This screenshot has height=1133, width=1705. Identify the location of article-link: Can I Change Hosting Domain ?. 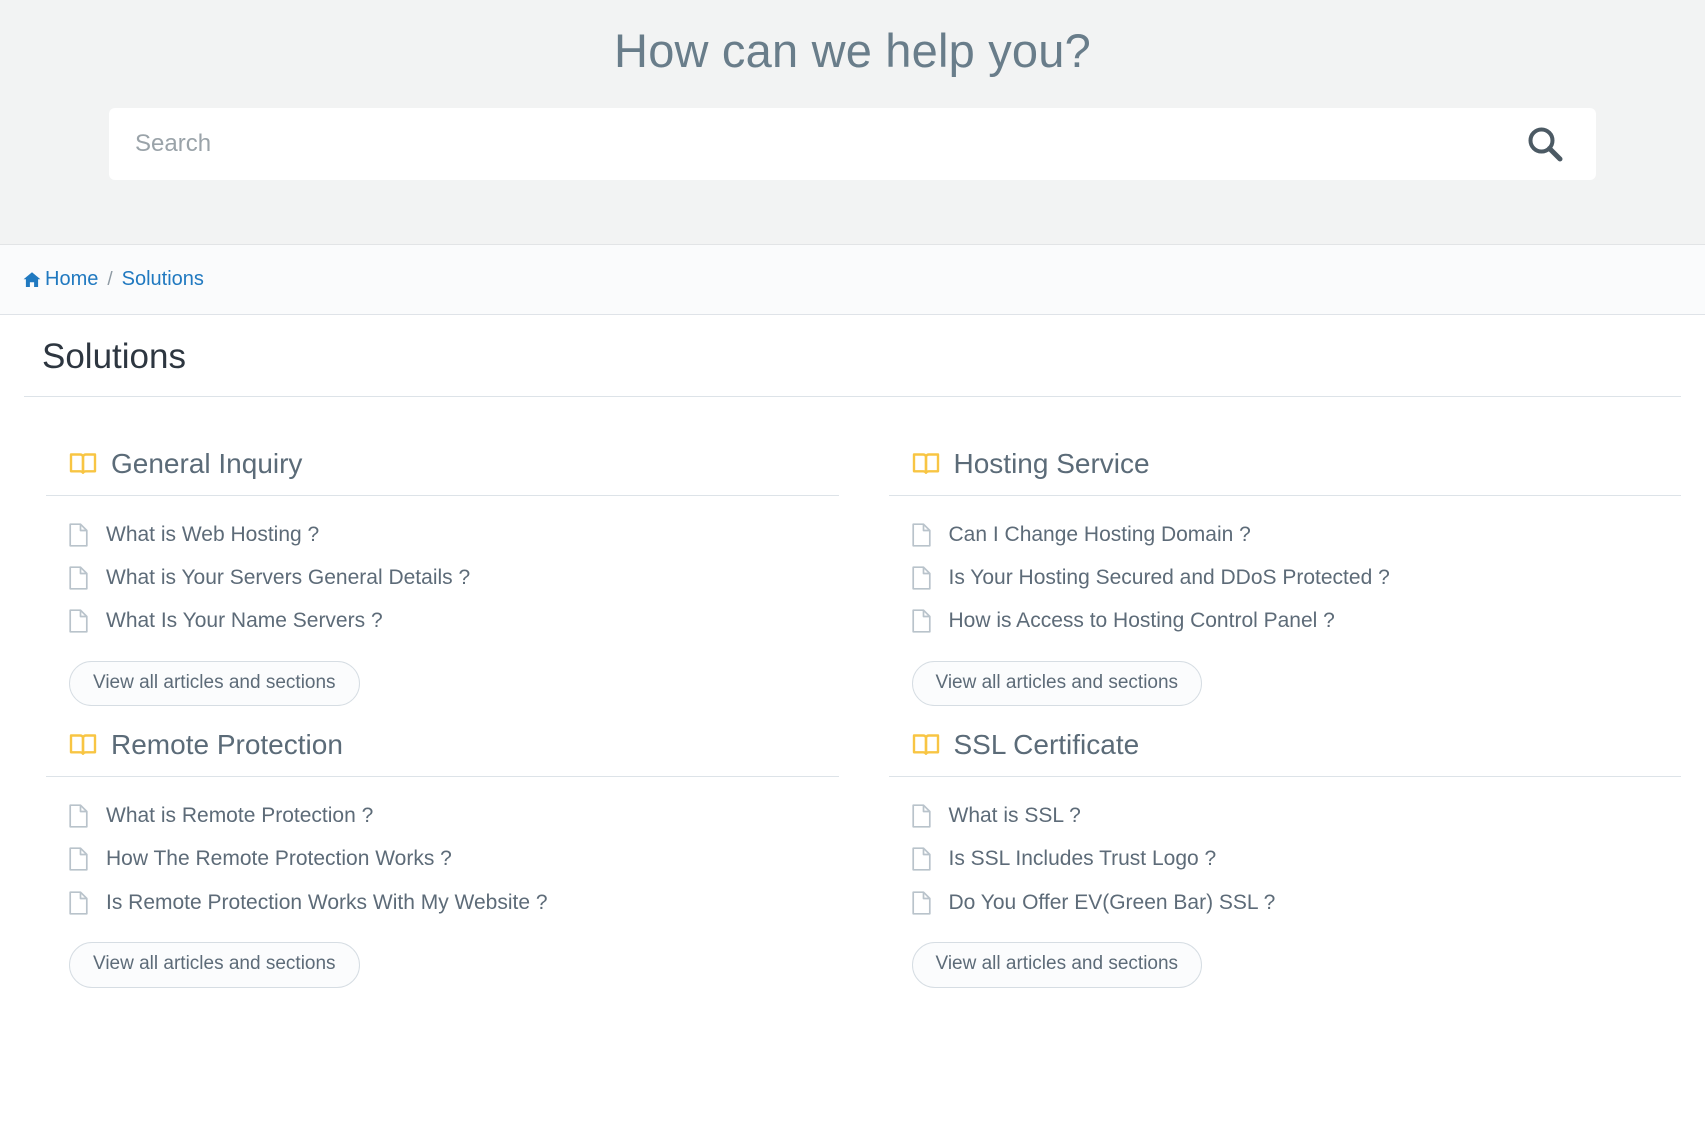
(1100, 535).